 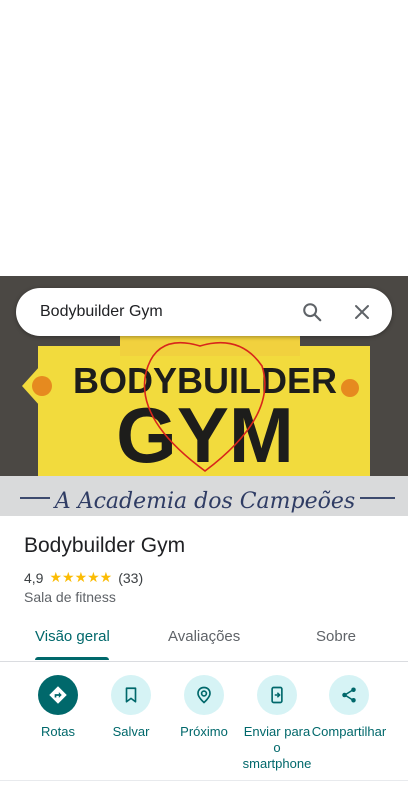 What do you see at coordinates (277, 747) in the screenshot?
I see `send-to-phone-label: Enviar para o smartphone` at bounding box center [277, 747].